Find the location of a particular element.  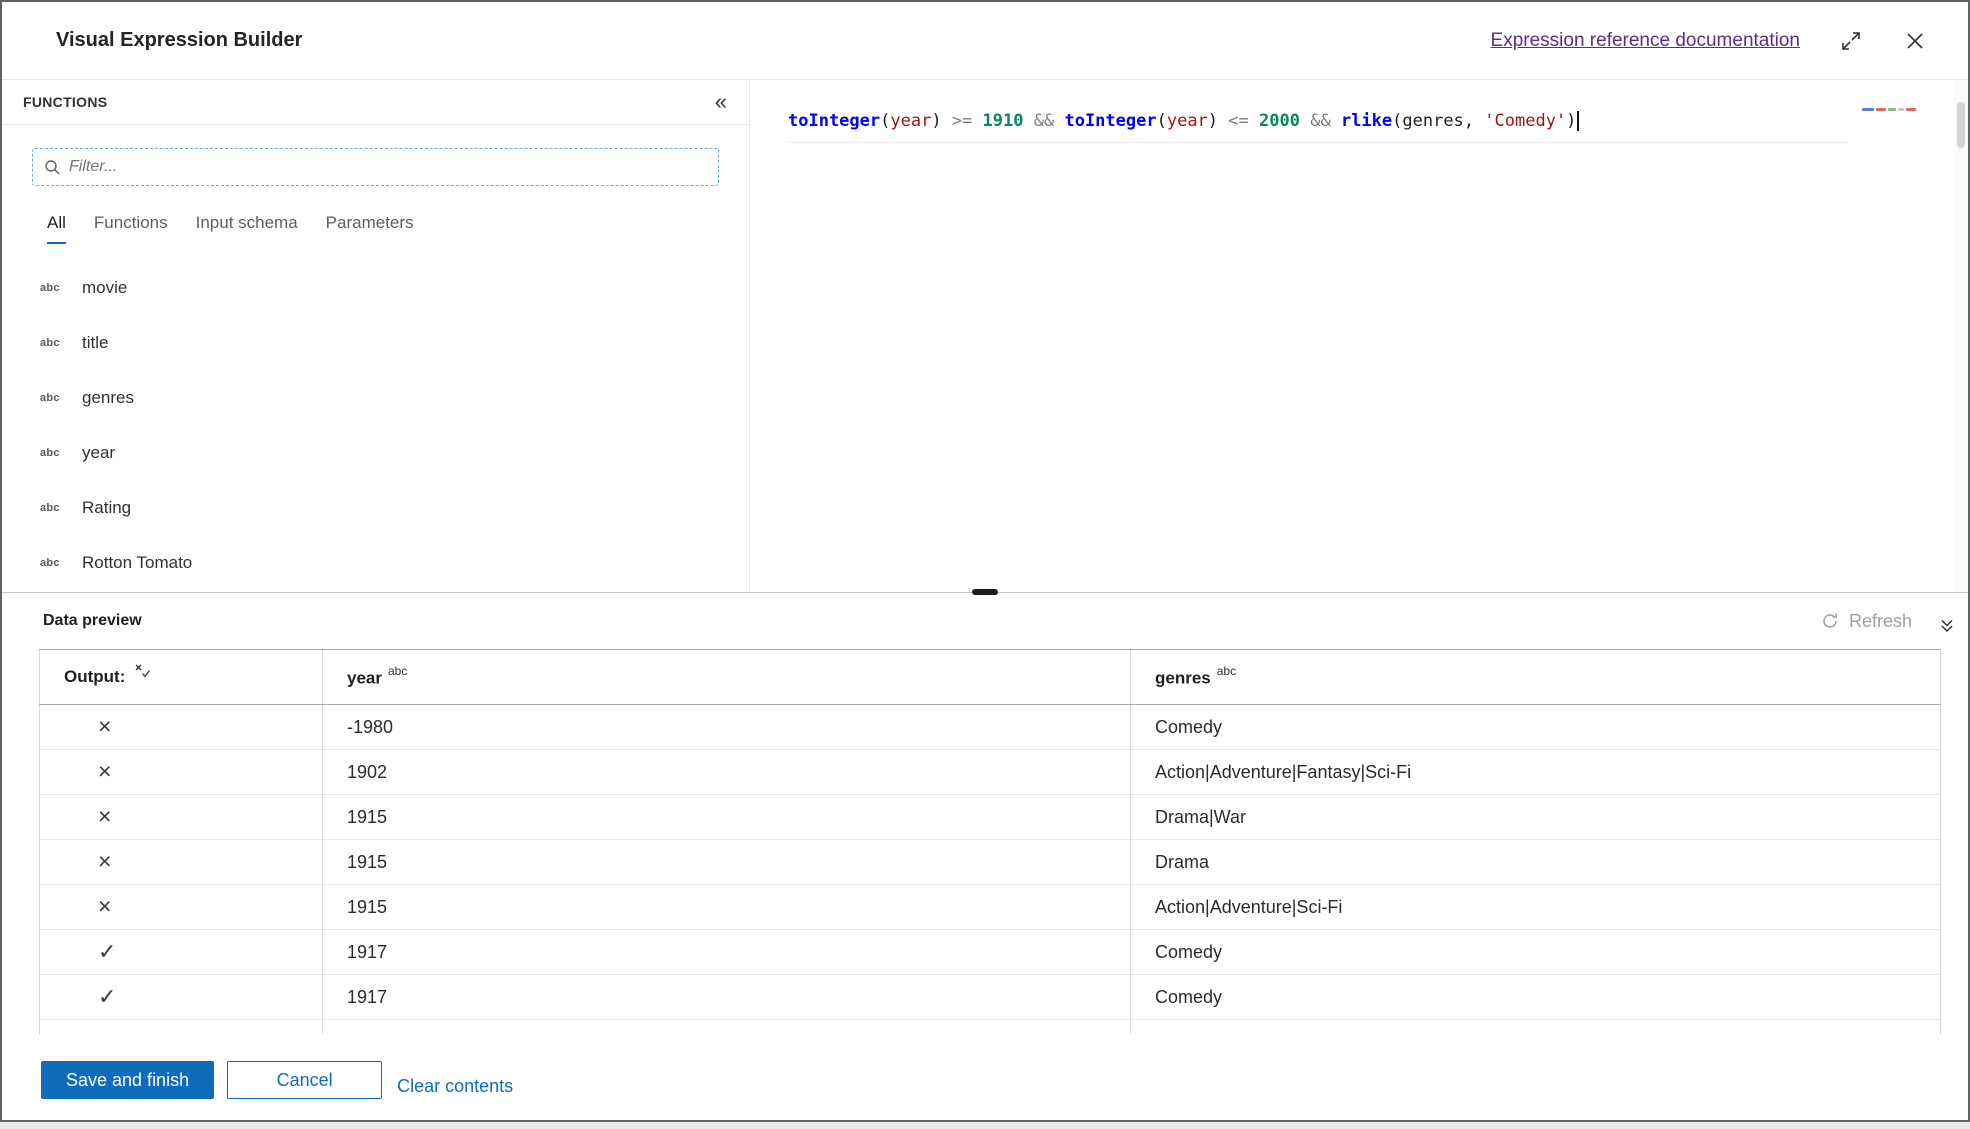

preview-row: × 1902 Action|Adventure|Fantasy|Sci-Fi is located at coordinates (990, 772).